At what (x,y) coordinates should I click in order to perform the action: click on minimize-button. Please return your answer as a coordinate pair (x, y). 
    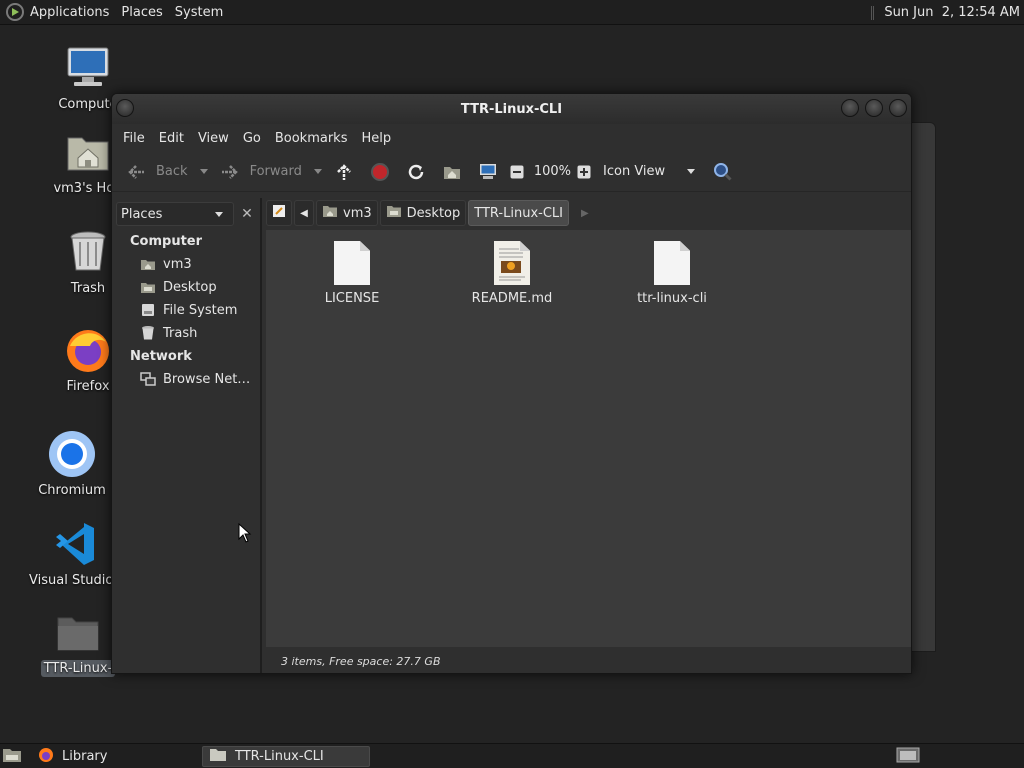
    Looking at the image, I should click on (850, 108).